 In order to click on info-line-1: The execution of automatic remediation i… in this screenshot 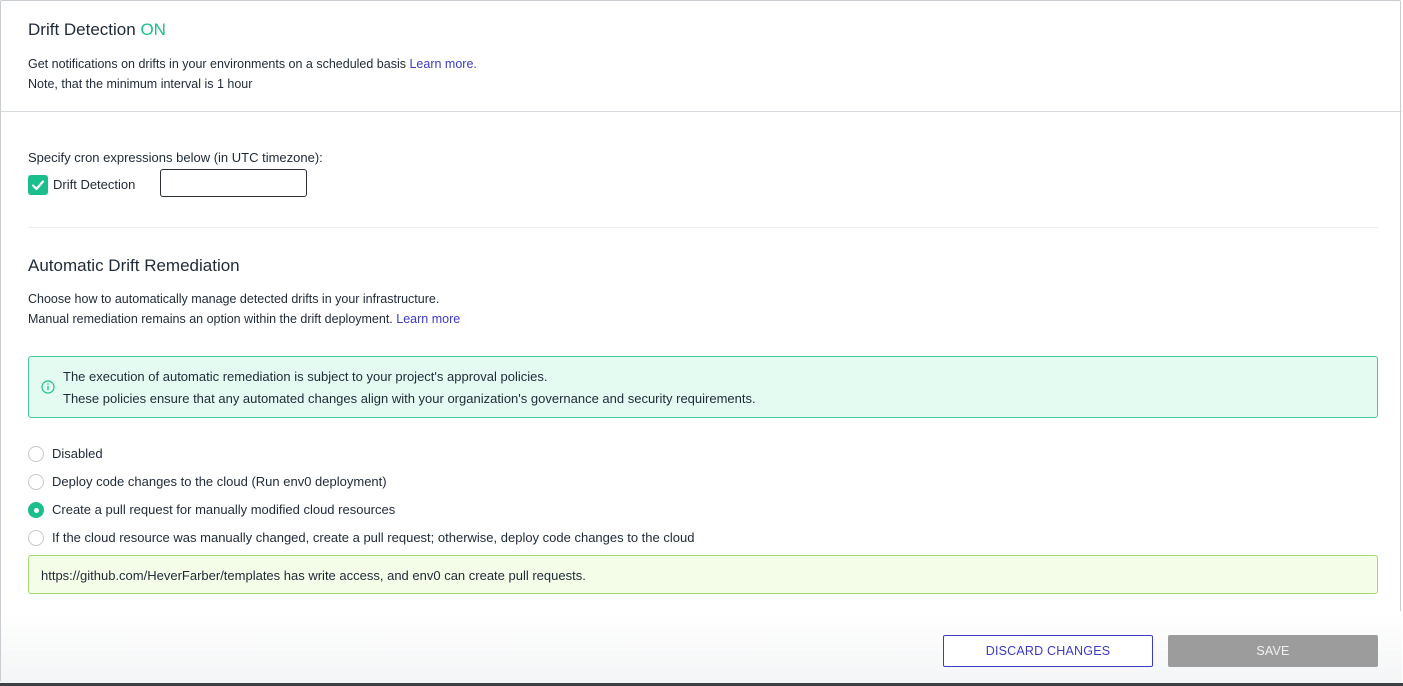, I will do `click(305, 376)`.